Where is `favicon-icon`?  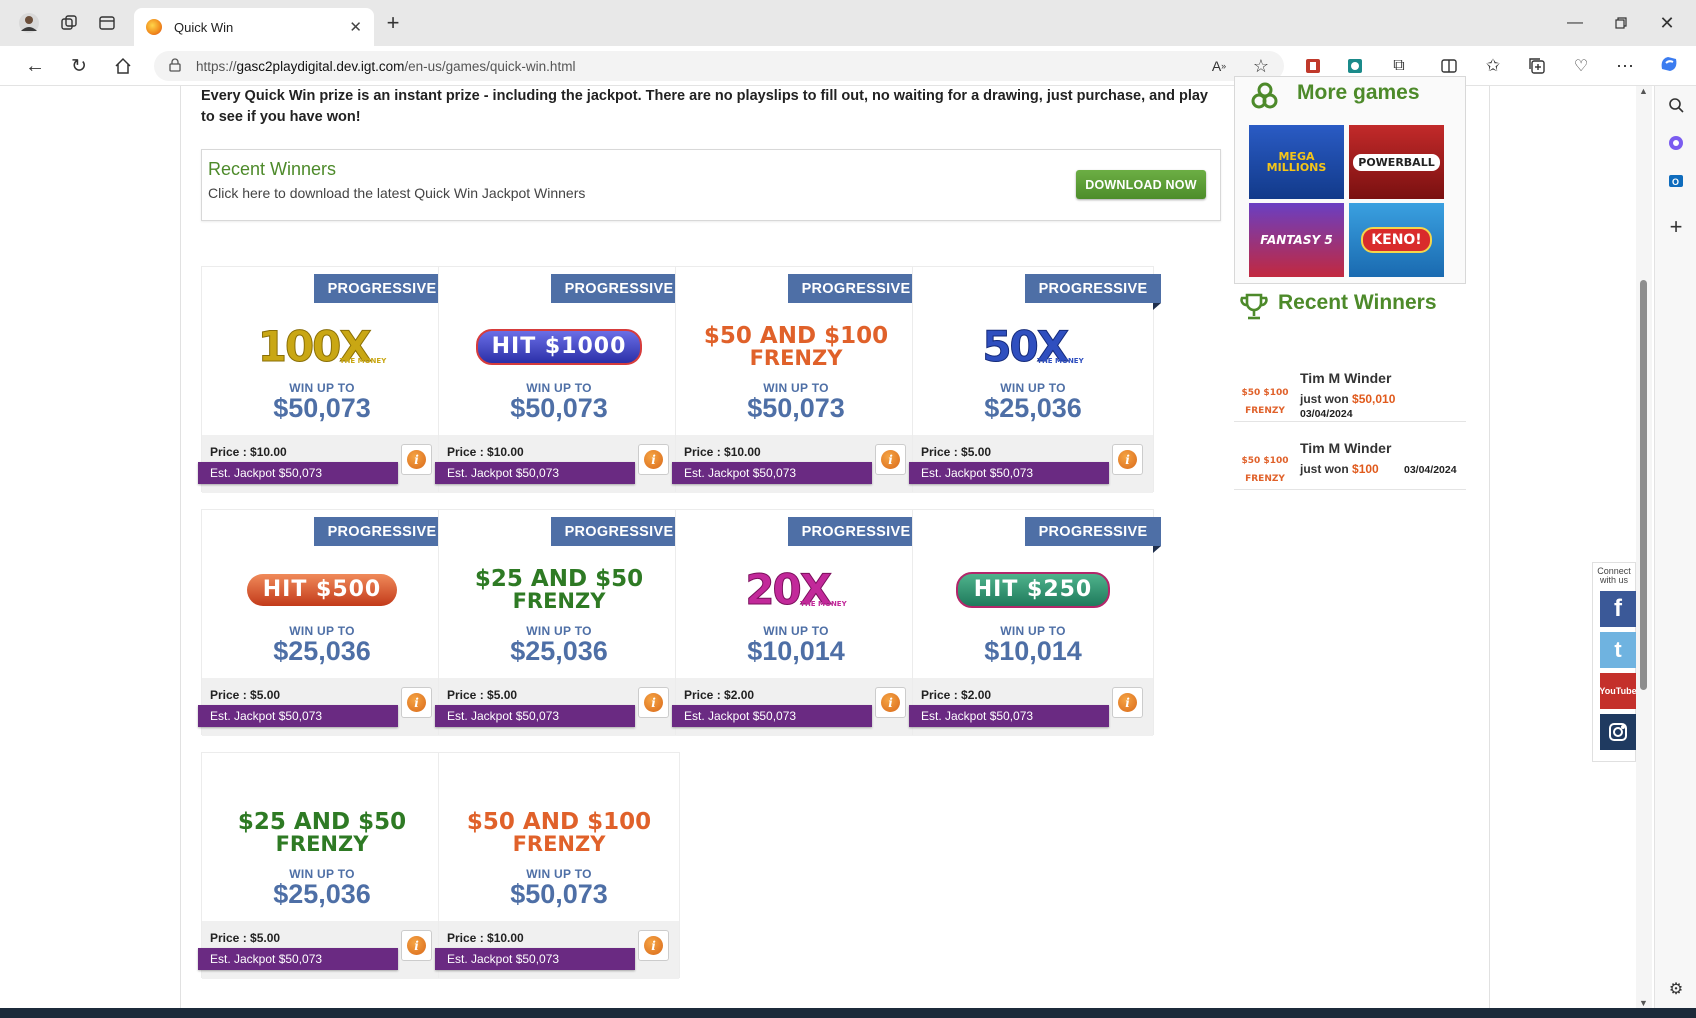 favicon-icon is located at coordinates (154, 27).